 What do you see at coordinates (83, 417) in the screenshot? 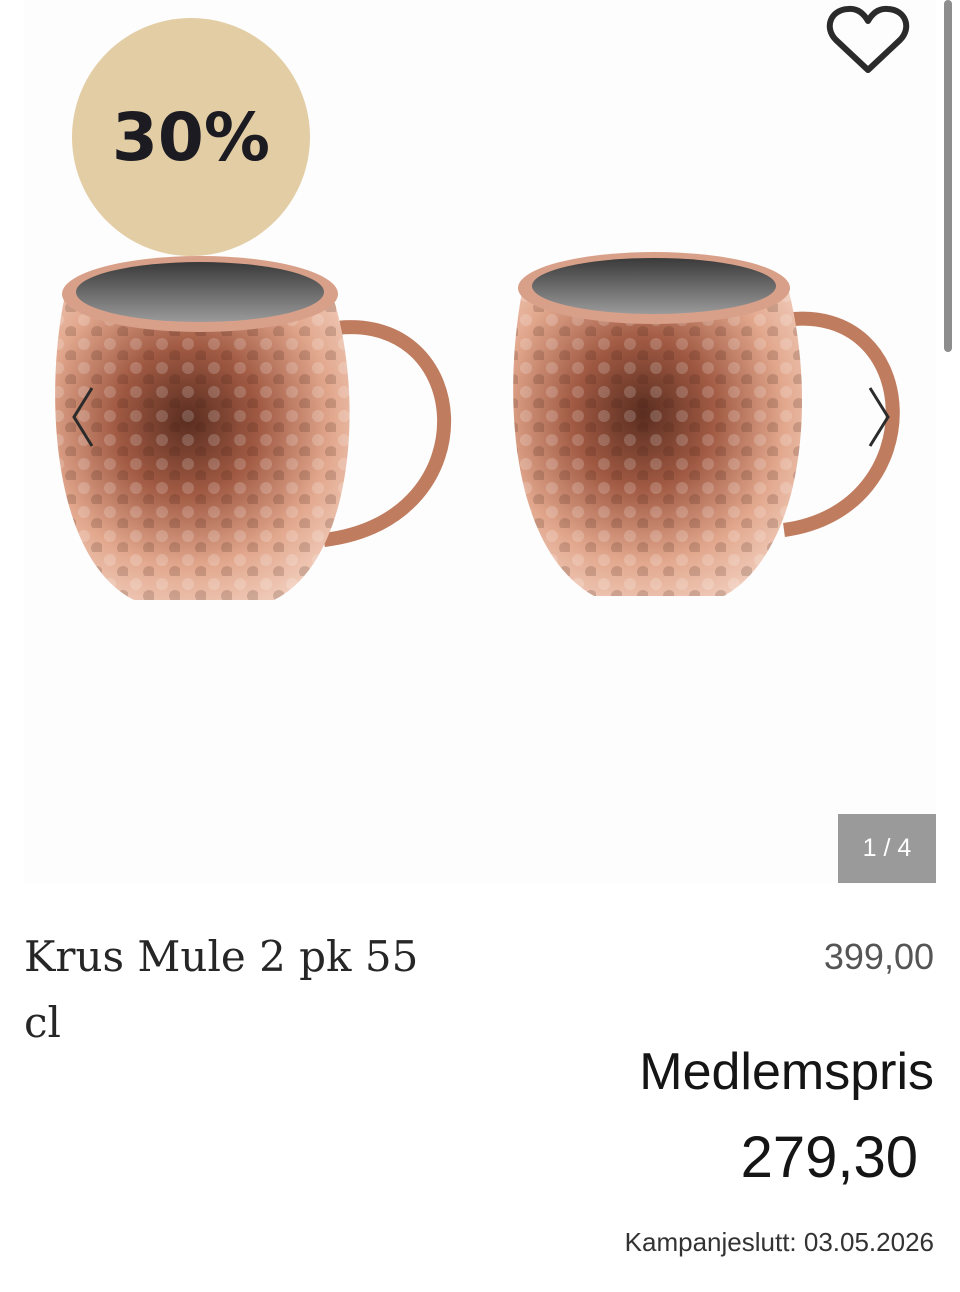
I see `chevron-left-icon` at bounding box center [83, 417].